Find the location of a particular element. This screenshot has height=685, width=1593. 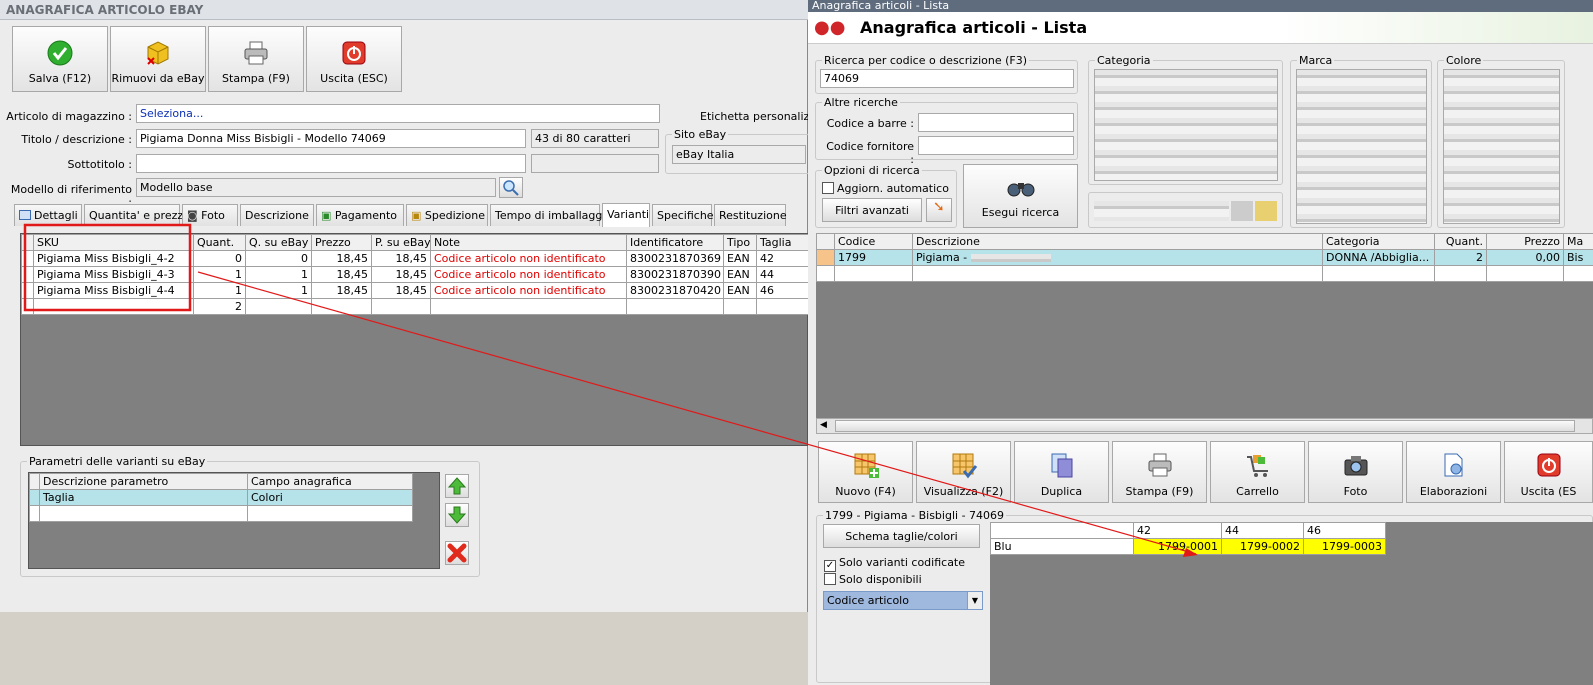

annotation-arrow-head is located at coordinates (1190, 552).